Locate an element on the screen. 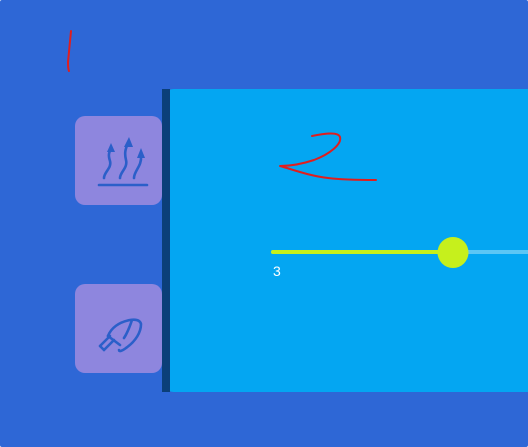 The width and height of the screenshot is (528, 447). slider-fill is located at coordinates (362, 252).